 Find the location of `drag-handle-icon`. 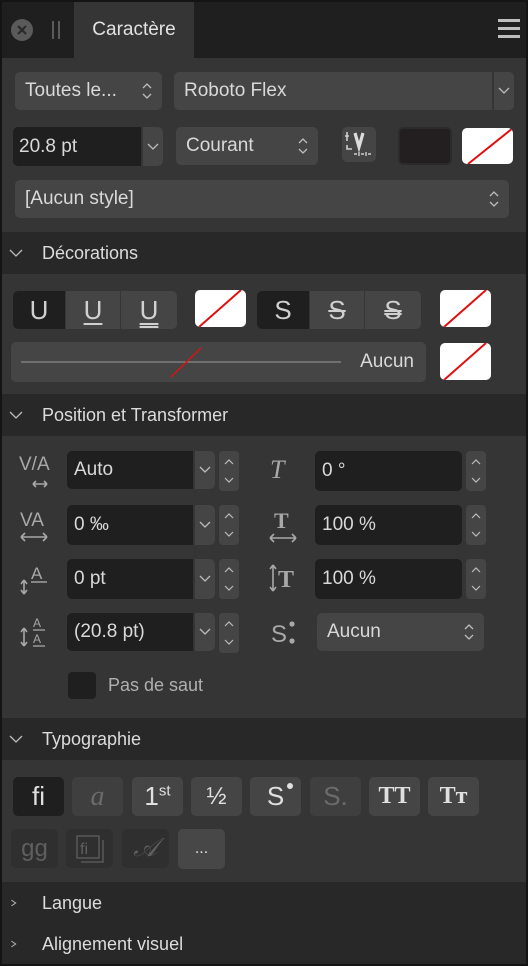

drag-handle-icon is located at coordinates (56, 30).